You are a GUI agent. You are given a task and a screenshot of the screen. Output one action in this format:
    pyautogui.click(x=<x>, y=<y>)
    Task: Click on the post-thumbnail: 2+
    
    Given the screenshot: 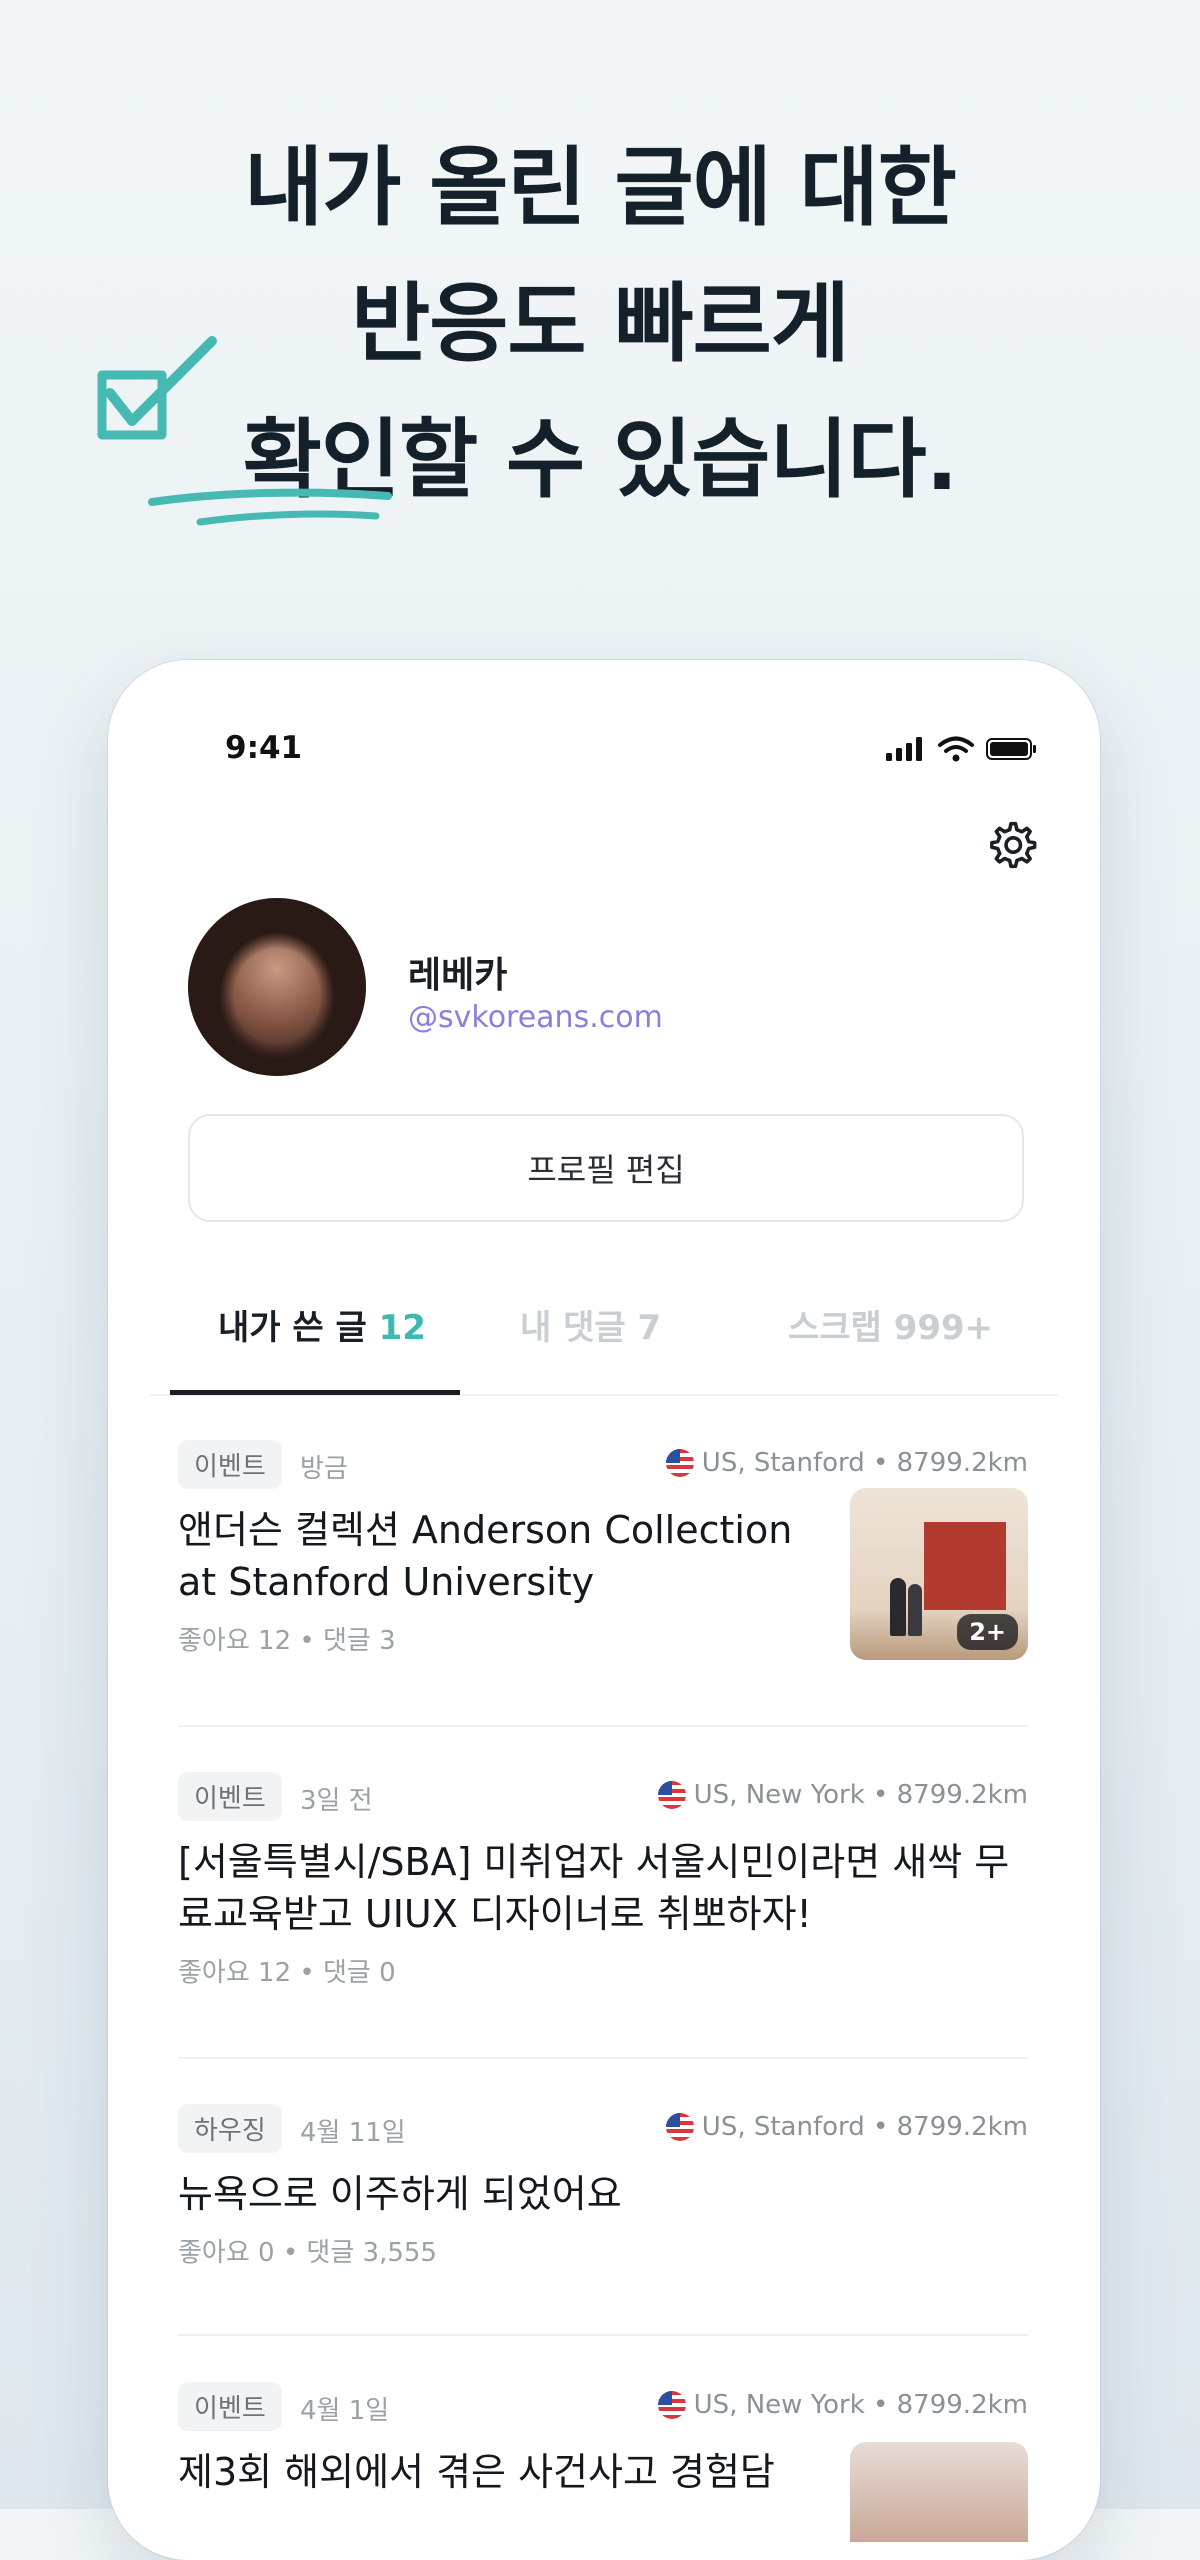 What is the action you would take?
    pyautogui.click(x=939, y=1574)
    